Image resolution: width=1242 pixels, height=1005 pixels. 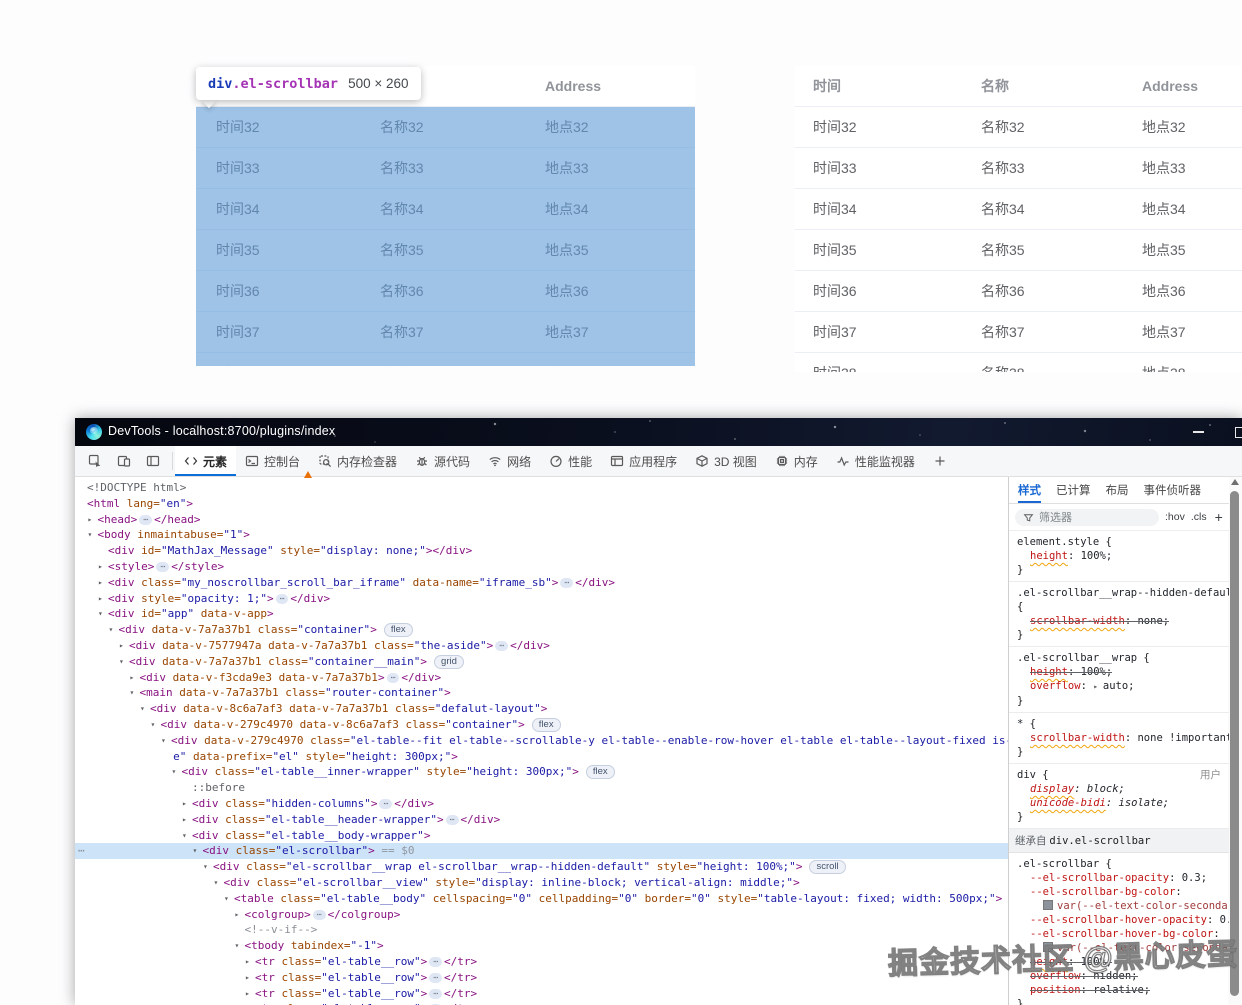 I want to click on scroll-up-icon, so click(x=1235, y=482).